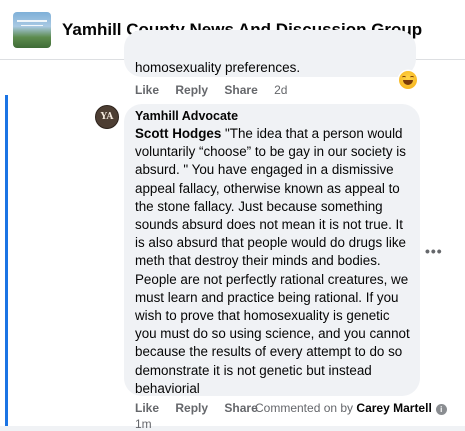 The image size is (465, 431). Describe the element at coordinates (32, 30) in the screenshot. I see `group-cover-photo-icon` at that location.